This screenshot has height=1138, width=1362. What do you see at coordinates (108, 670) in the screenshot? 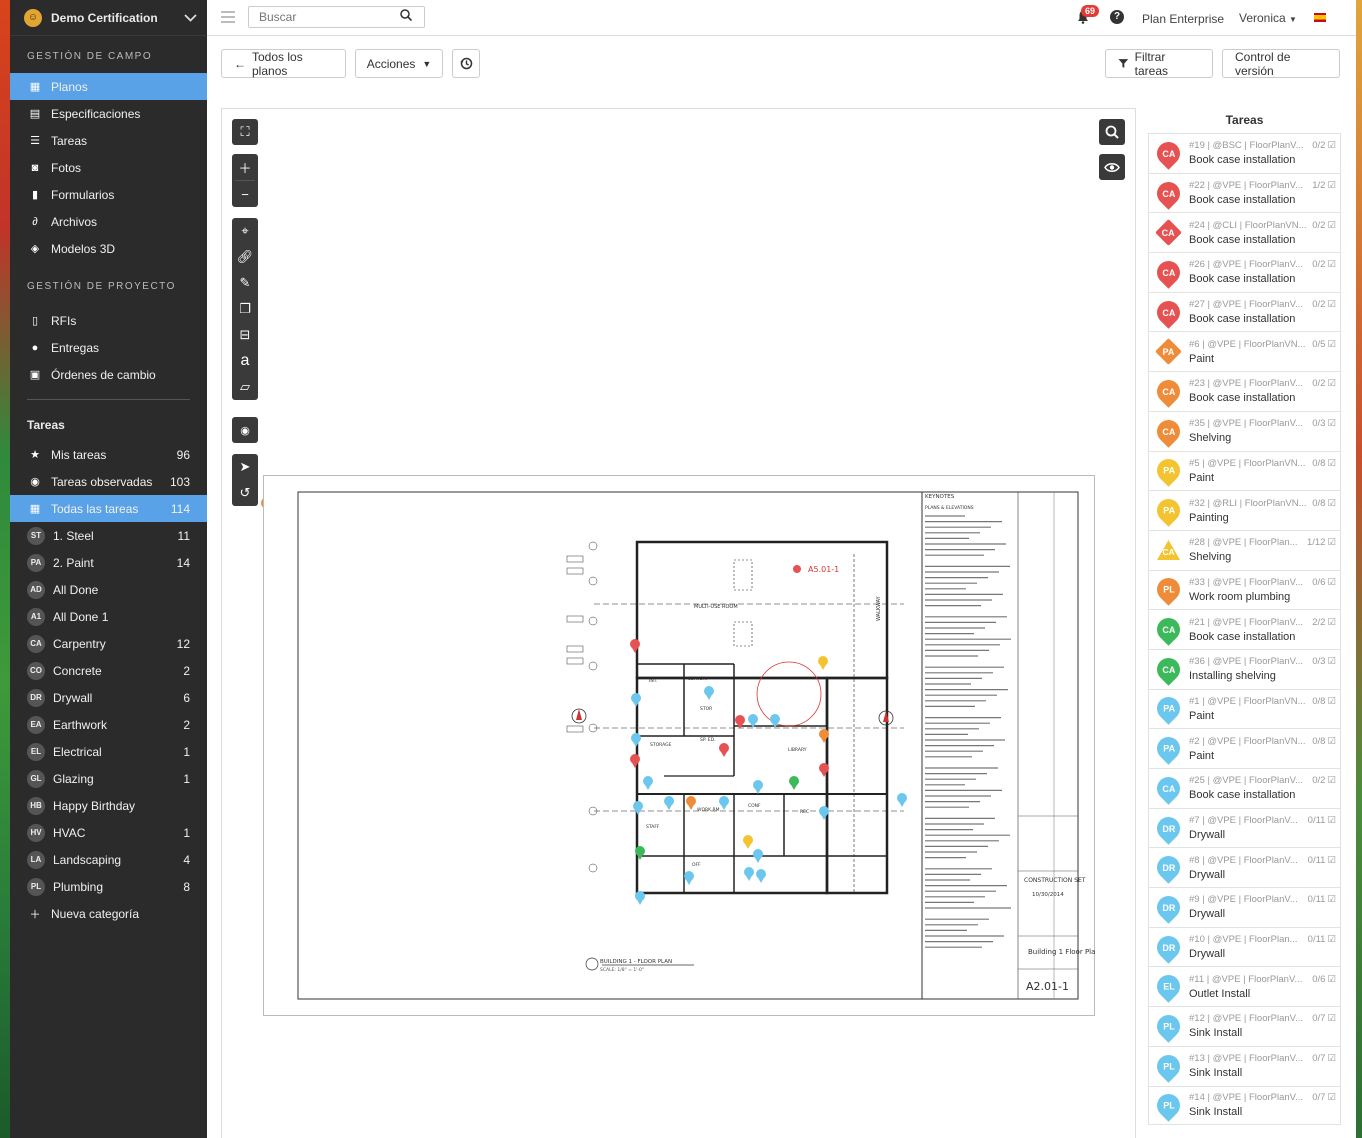
I see `category-item: CO Concrete 2` at bounding box center [108, 670].